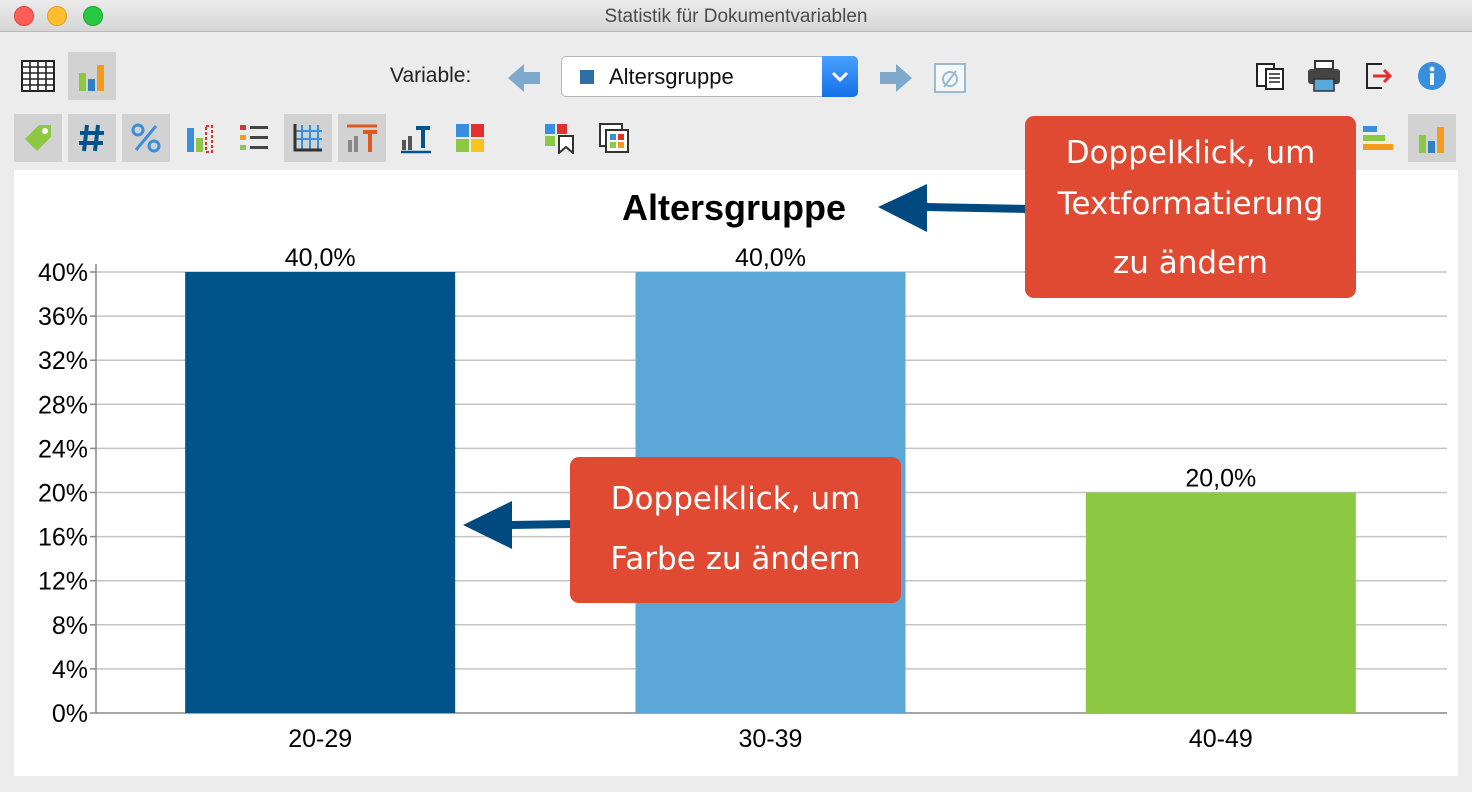  Describe the element at coordinates (1190, 263) in the screenshot. I see `title-callout-line-3: zu ändern` at that location.